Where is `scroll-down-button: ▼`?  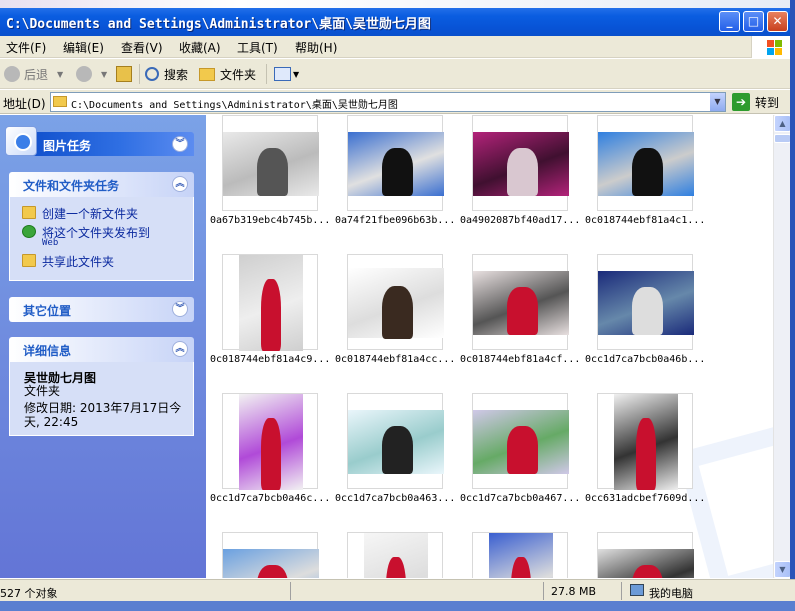
scroll-down-button: ▼ is located at coordinates (782, 569).